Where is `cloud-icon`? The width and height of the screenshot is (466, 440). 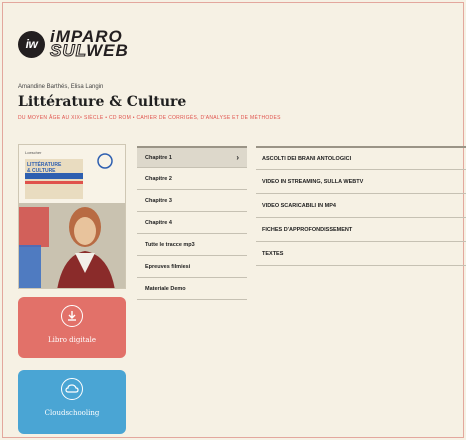 cloud-icon is located at coordinates (72, 389).